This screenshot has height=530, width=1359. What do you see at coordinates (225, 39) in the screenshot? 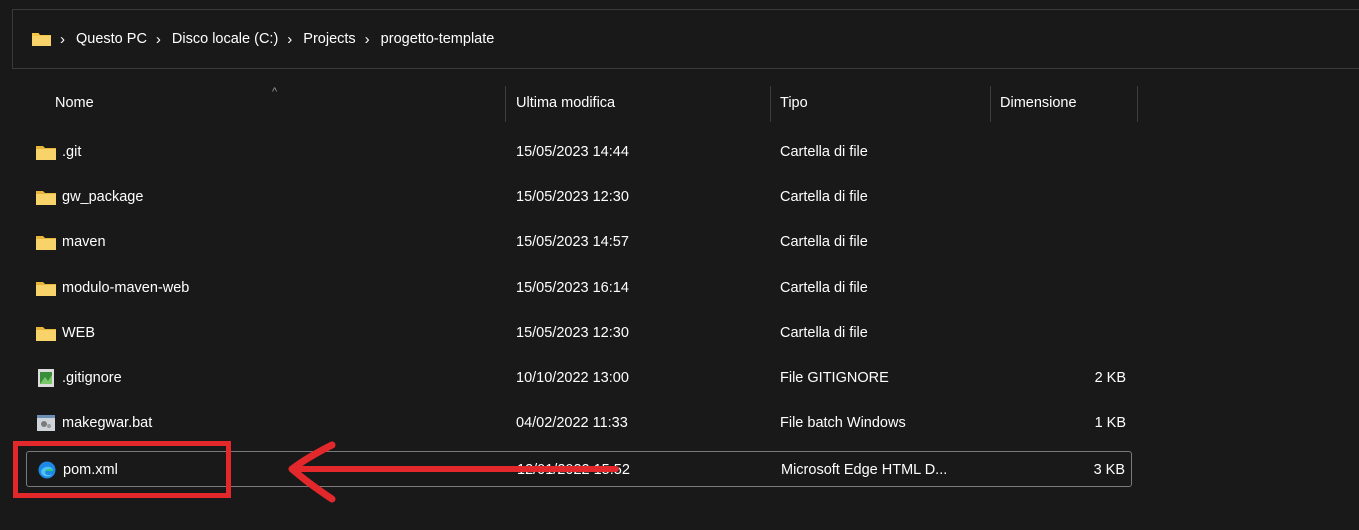
I see `breadcrumb-local-disk: Disco locale (C:)` at bounding box center [225, 39].